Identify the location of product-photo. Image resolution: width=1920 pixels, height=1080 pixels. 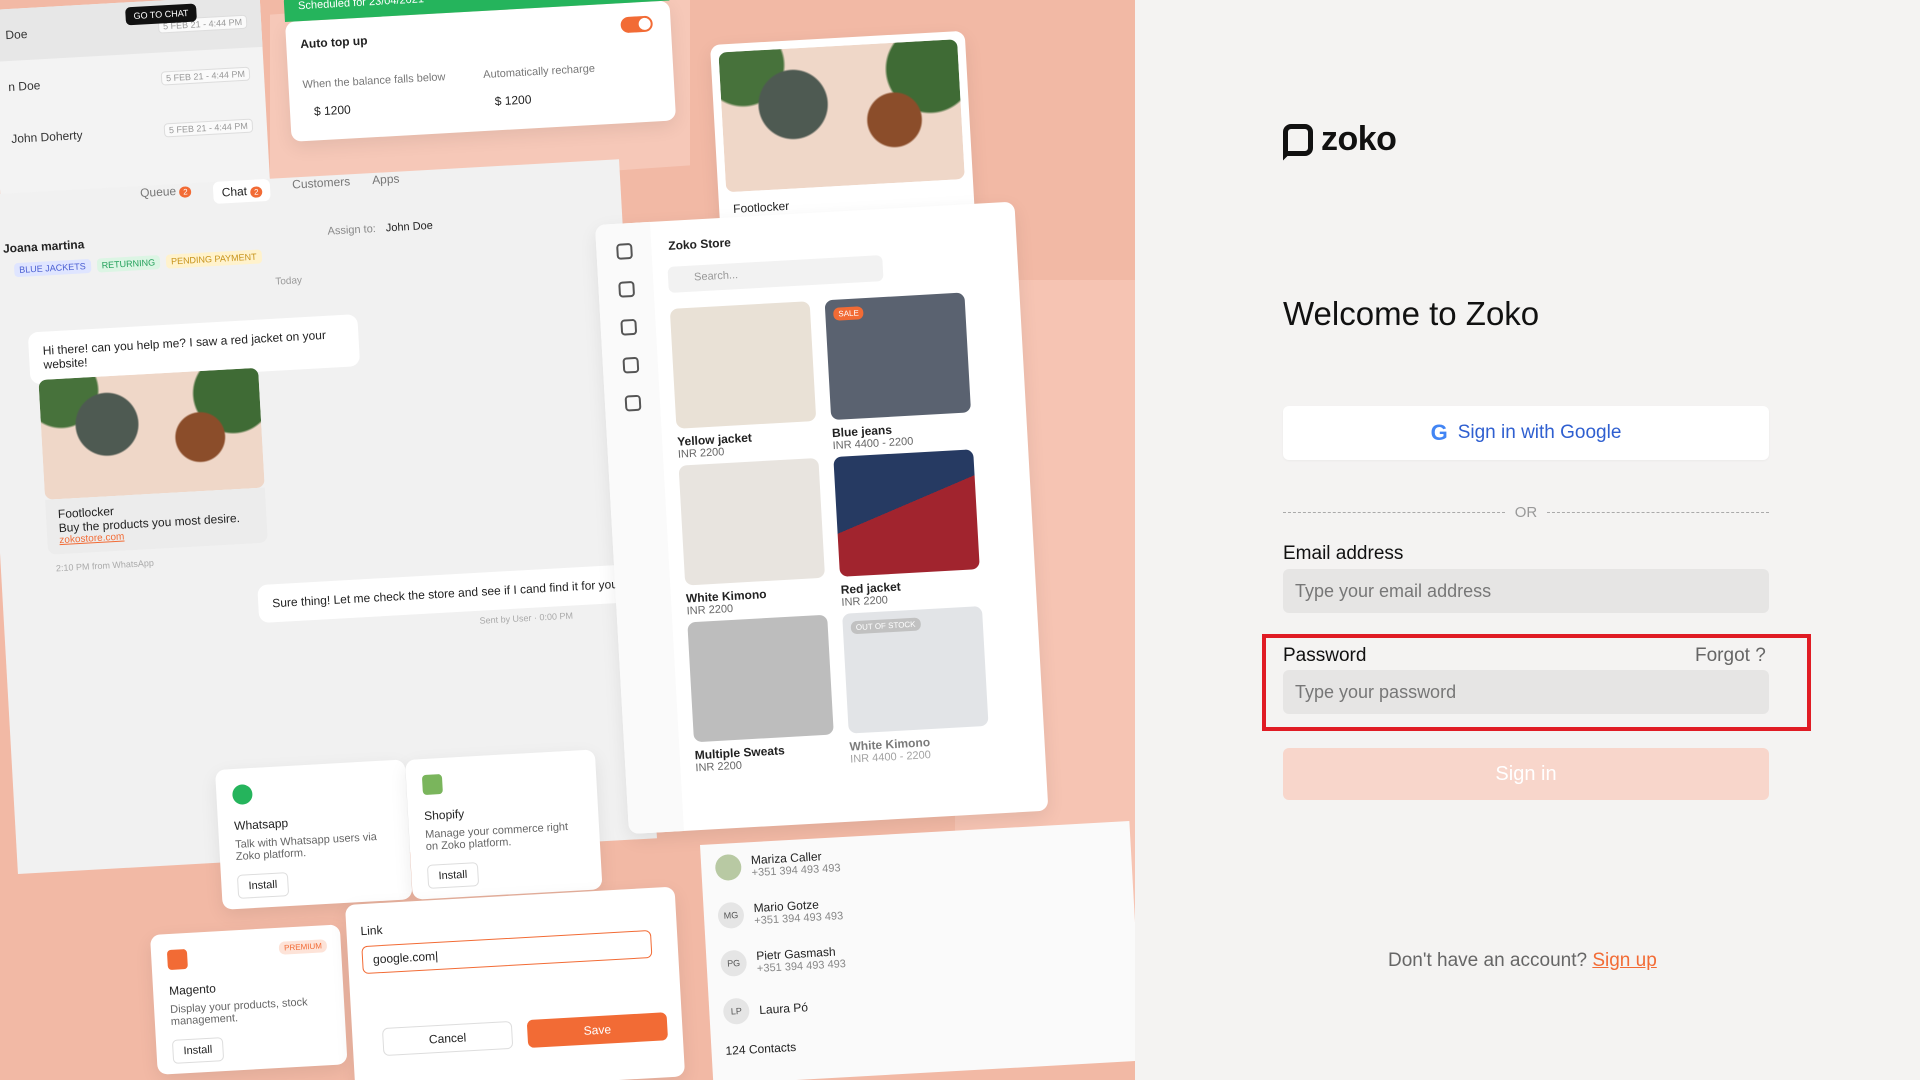
(841, 116).